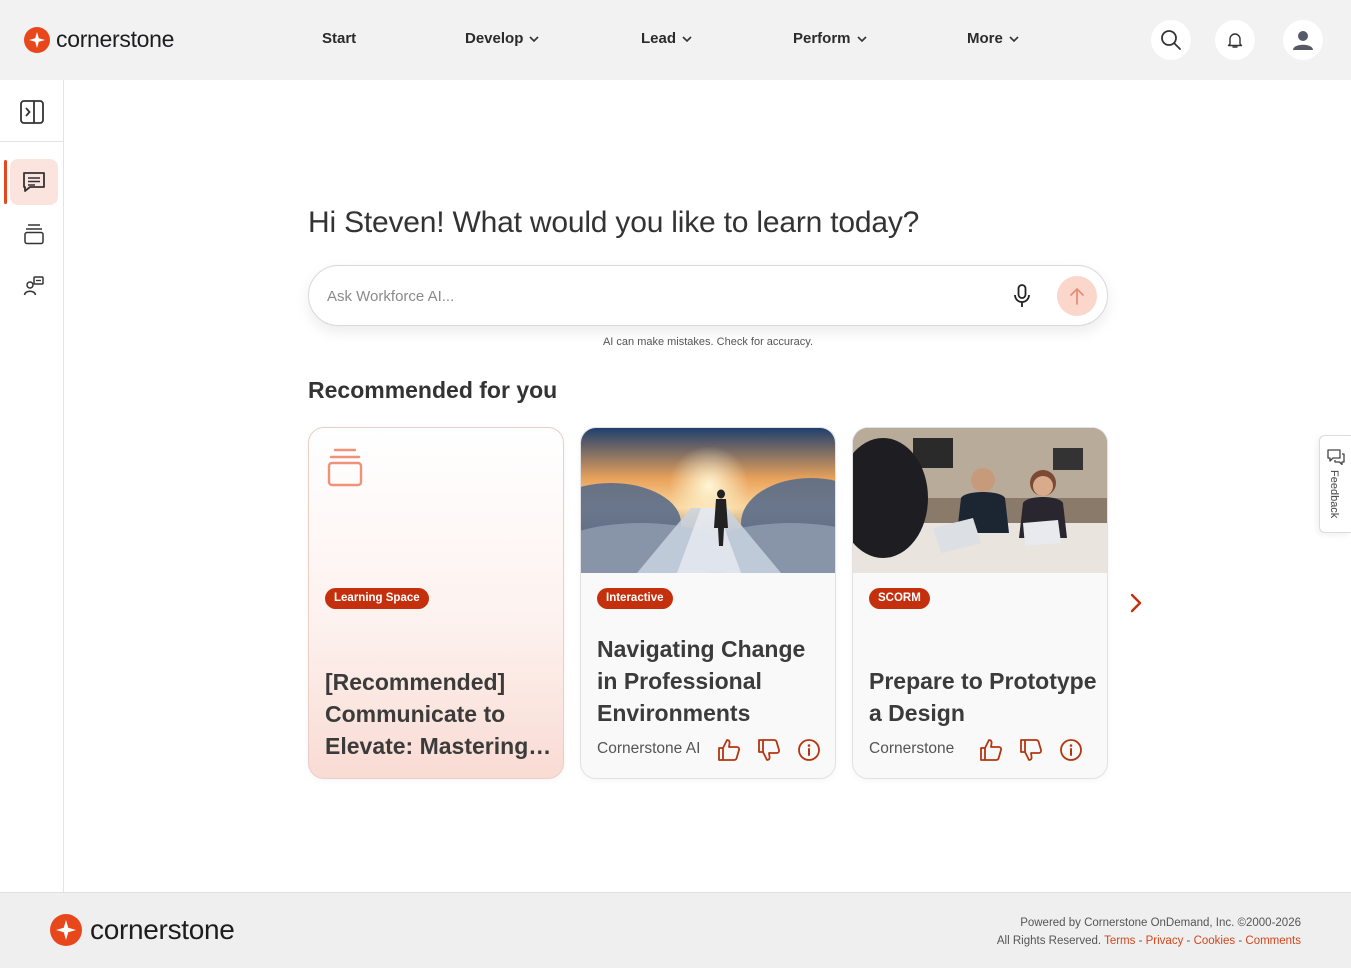 Image resolution: width=1351 pixels, height=968 pixels. Describe the element at coordinates (32, 486) in the screenshot. I see `left-sidebar` at that location.